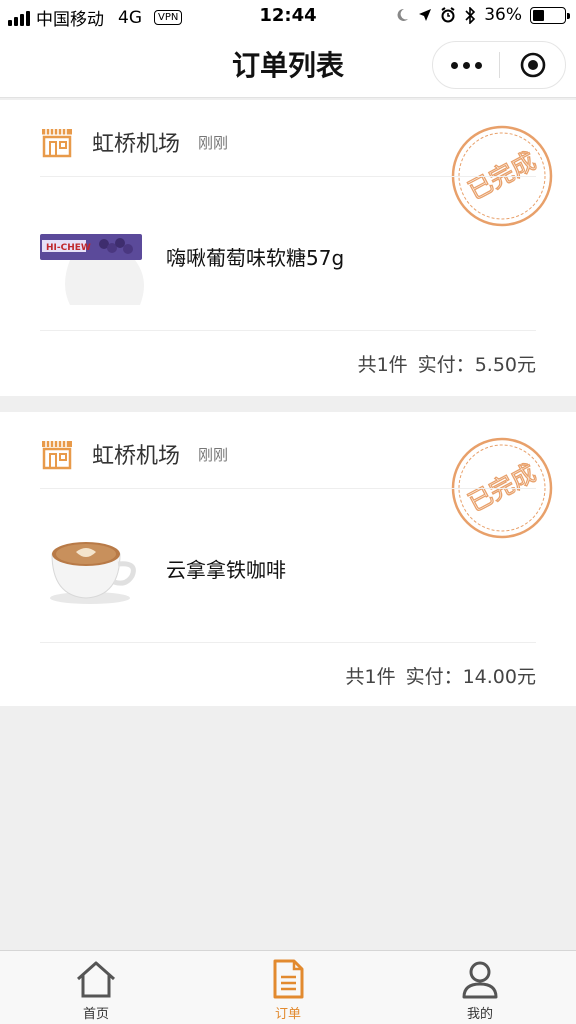 This screenshot has height=1024, width=576. I want to click on tab-bar: 首页 订单 我的, so click(288, 987).